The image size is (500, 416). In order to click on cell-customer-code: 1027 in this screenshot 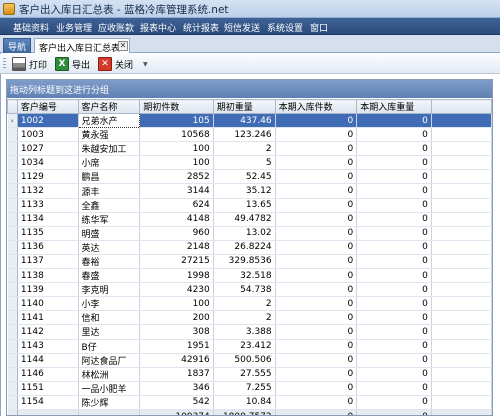, I will do `click(48, 149)`.